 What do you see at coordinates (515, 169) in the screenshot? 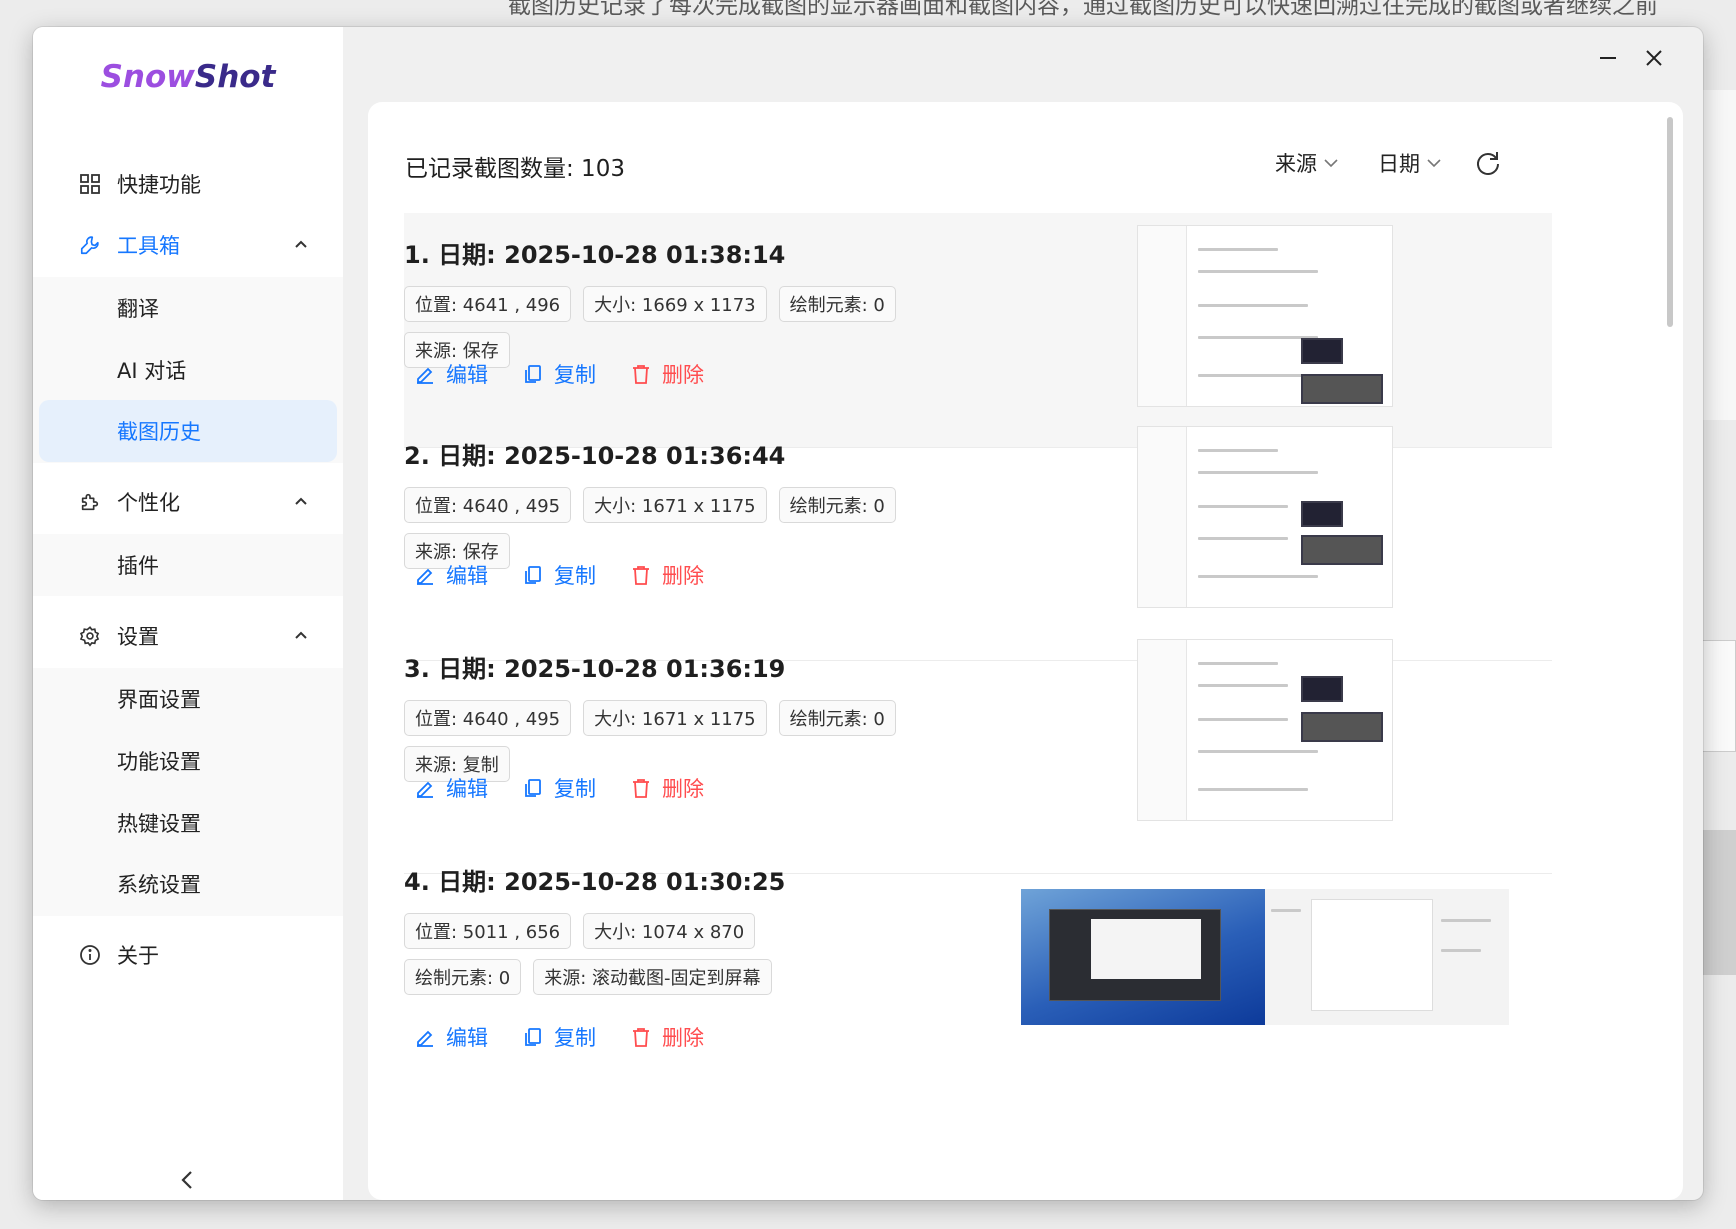
I see `screenshot-count: 已记录截图数量: 103` at bounding box center [515, 169].